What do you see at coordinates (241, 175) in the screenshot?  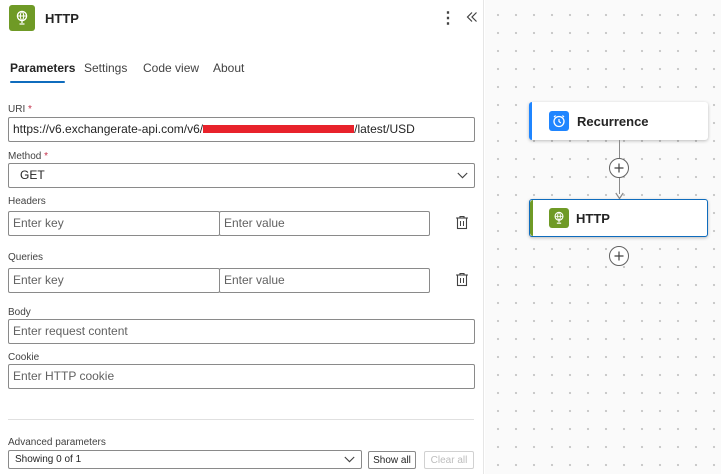 I see `method-select: GET` at bounding box center [241, 175].